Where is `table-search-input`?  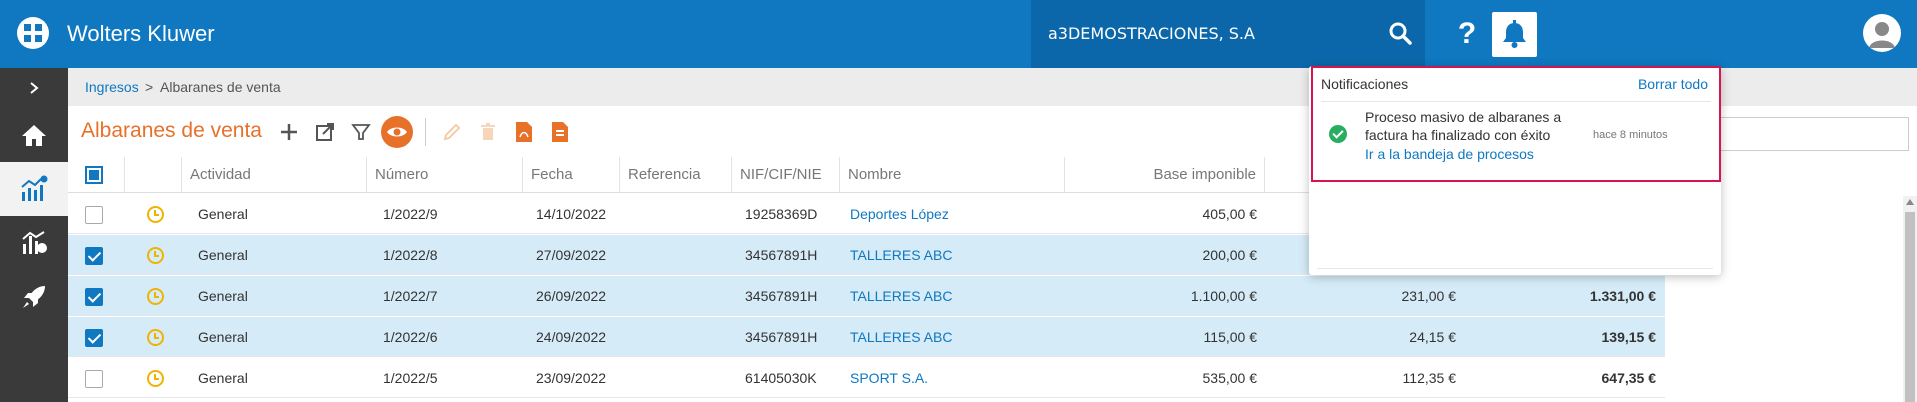
table-search-input is located at coordinates (1804, 134).